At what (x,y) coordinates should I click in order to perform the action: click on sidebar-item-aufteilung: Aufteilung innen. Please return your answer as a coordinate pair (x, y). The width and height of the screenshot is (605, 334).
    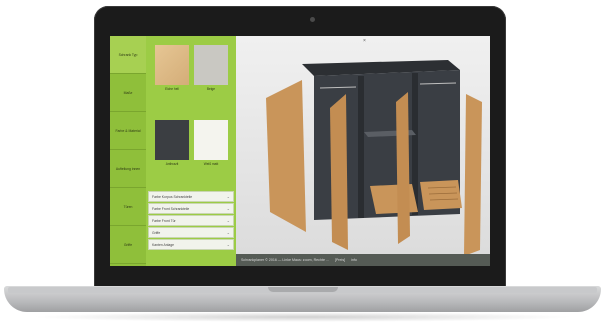
    Looking at the image, I should click on (128, 169).